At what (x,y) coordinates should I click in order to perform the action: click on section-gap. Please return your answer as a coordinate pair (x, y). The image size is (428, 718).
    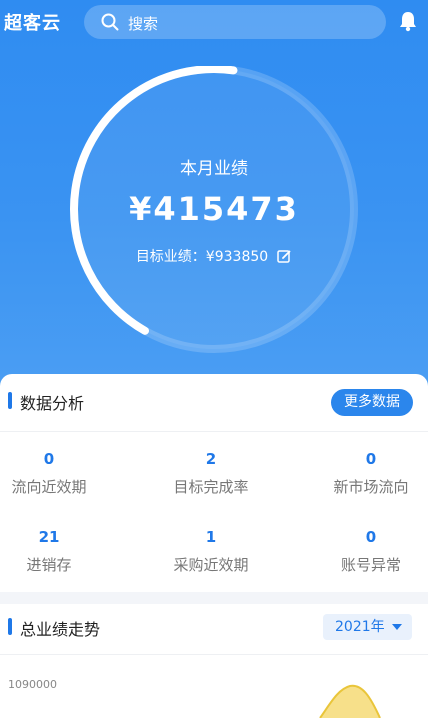
    Looking at the image, I should click on (214, 598).